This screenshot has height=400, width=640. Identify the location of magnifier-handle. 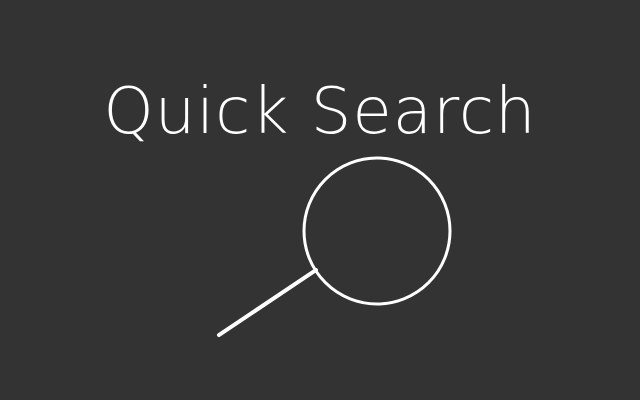
(267, 302).